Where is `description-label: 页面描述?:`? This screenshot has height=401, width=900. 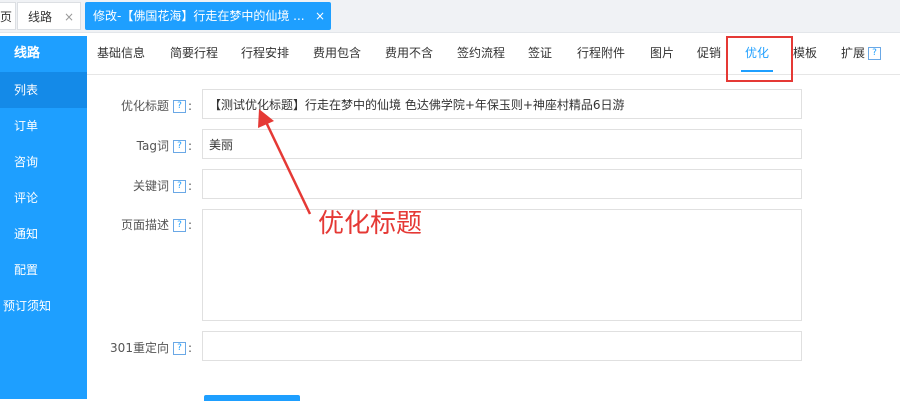
description-label: 页面描述?: is located at coordinates (156, 224).